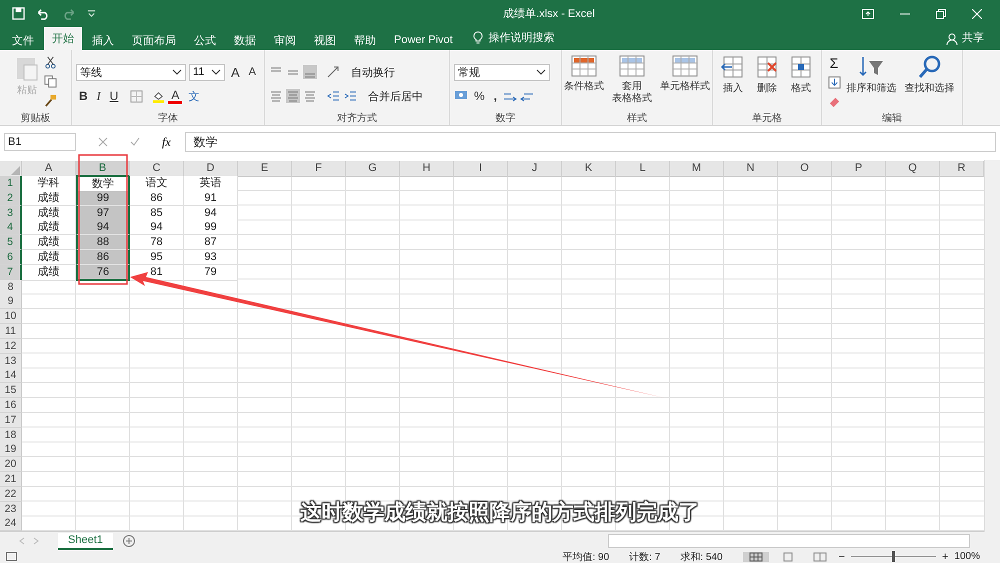  I want to click on row-header: 24, so click(11, 523).